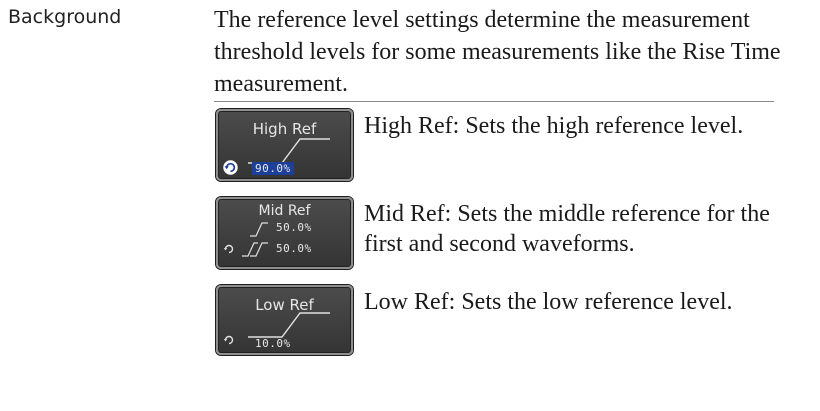  Describe the element at coordinates (294, 227) in the screenshot. I see `mid-ref-first-value: 50.0%` at that location.